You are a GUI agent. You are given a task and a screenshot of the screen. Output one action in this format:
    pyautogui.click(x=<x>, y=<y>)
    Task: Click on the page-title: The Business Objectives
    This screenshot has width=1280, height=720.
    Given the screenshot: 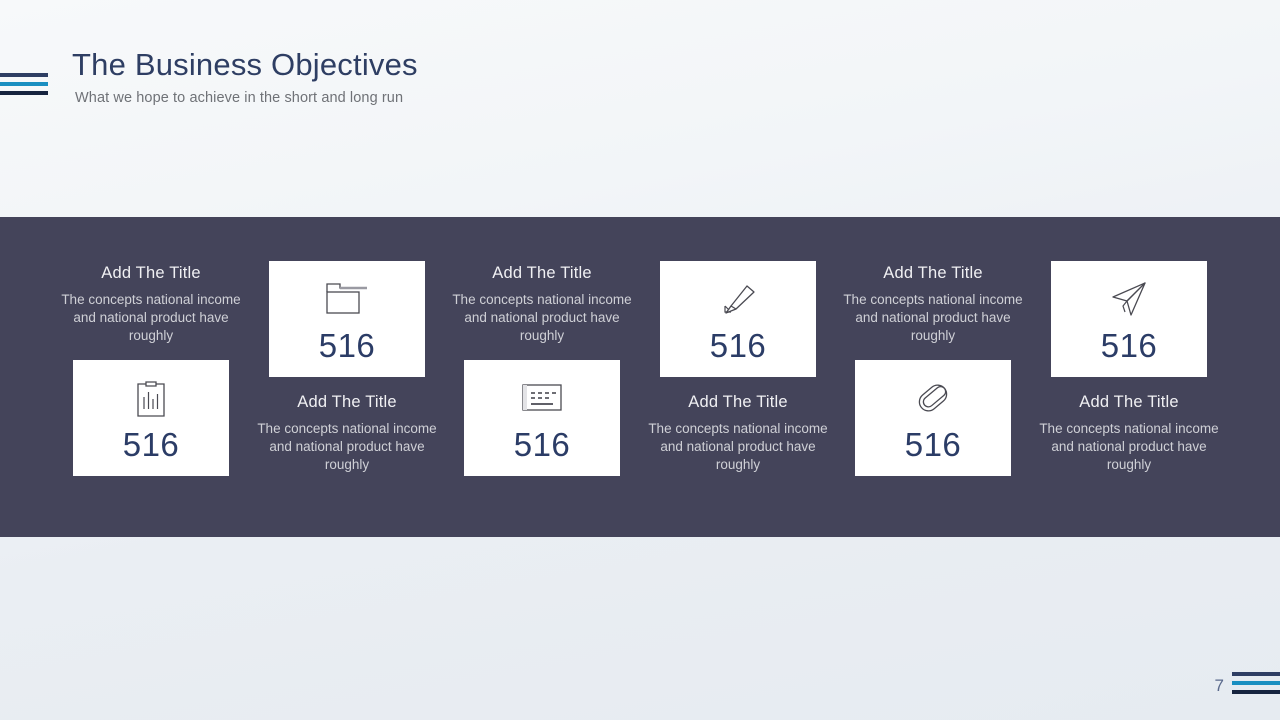 What is the action you would take?
    pyautogui.click(x=245, y=64)
    